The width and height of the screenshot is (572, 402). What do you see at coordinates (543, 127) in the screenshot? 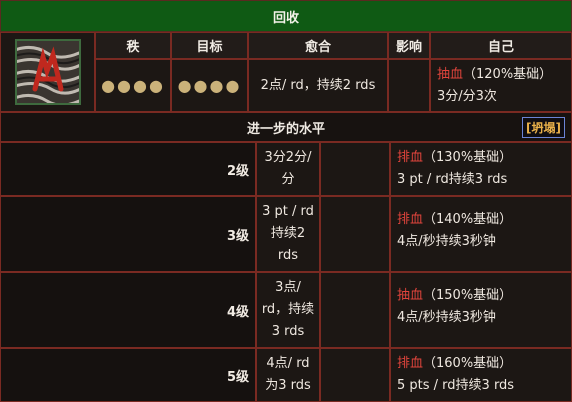
I see `collapse-toggle: [坍塌]` at bounding box center [543, 127].